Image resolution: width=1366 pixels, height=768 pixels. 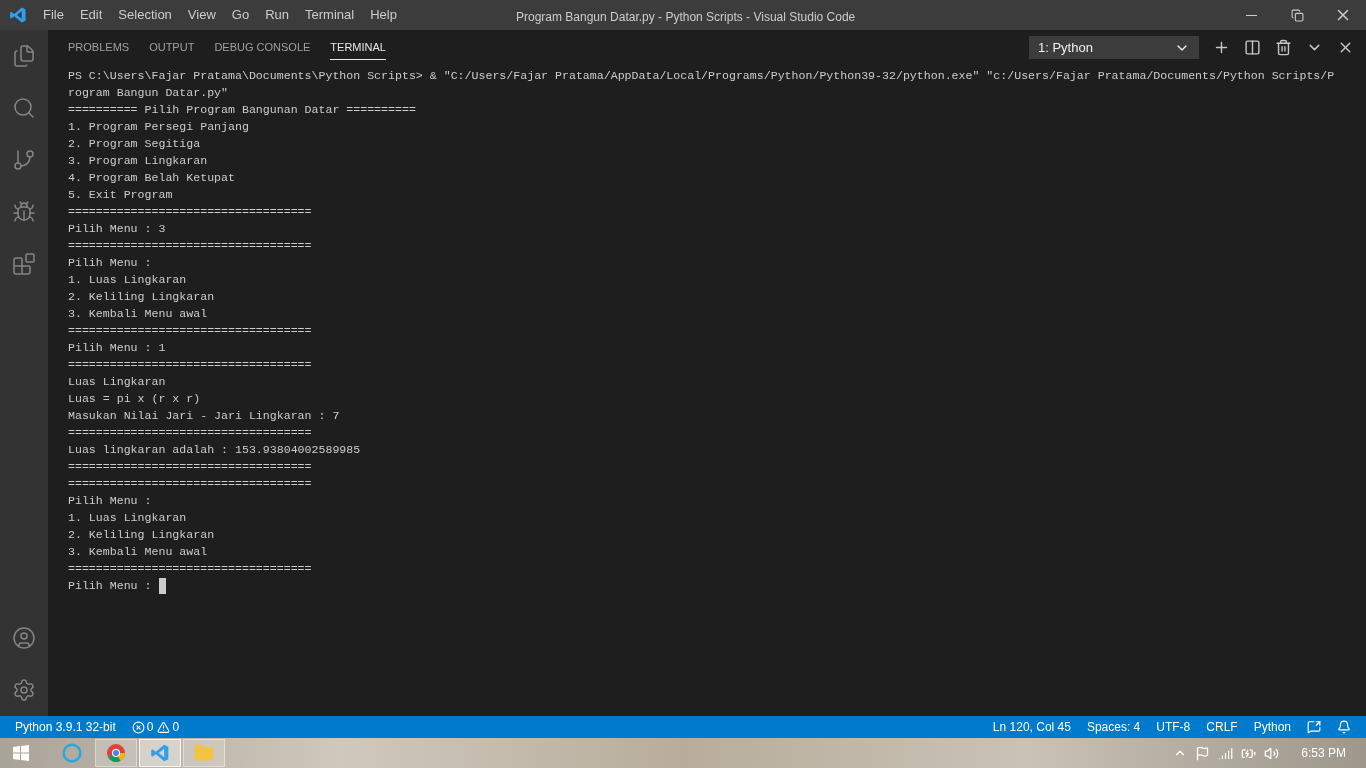 I want to click on terminal-dropdown: 1: Python, so click(x=1114, y=47).